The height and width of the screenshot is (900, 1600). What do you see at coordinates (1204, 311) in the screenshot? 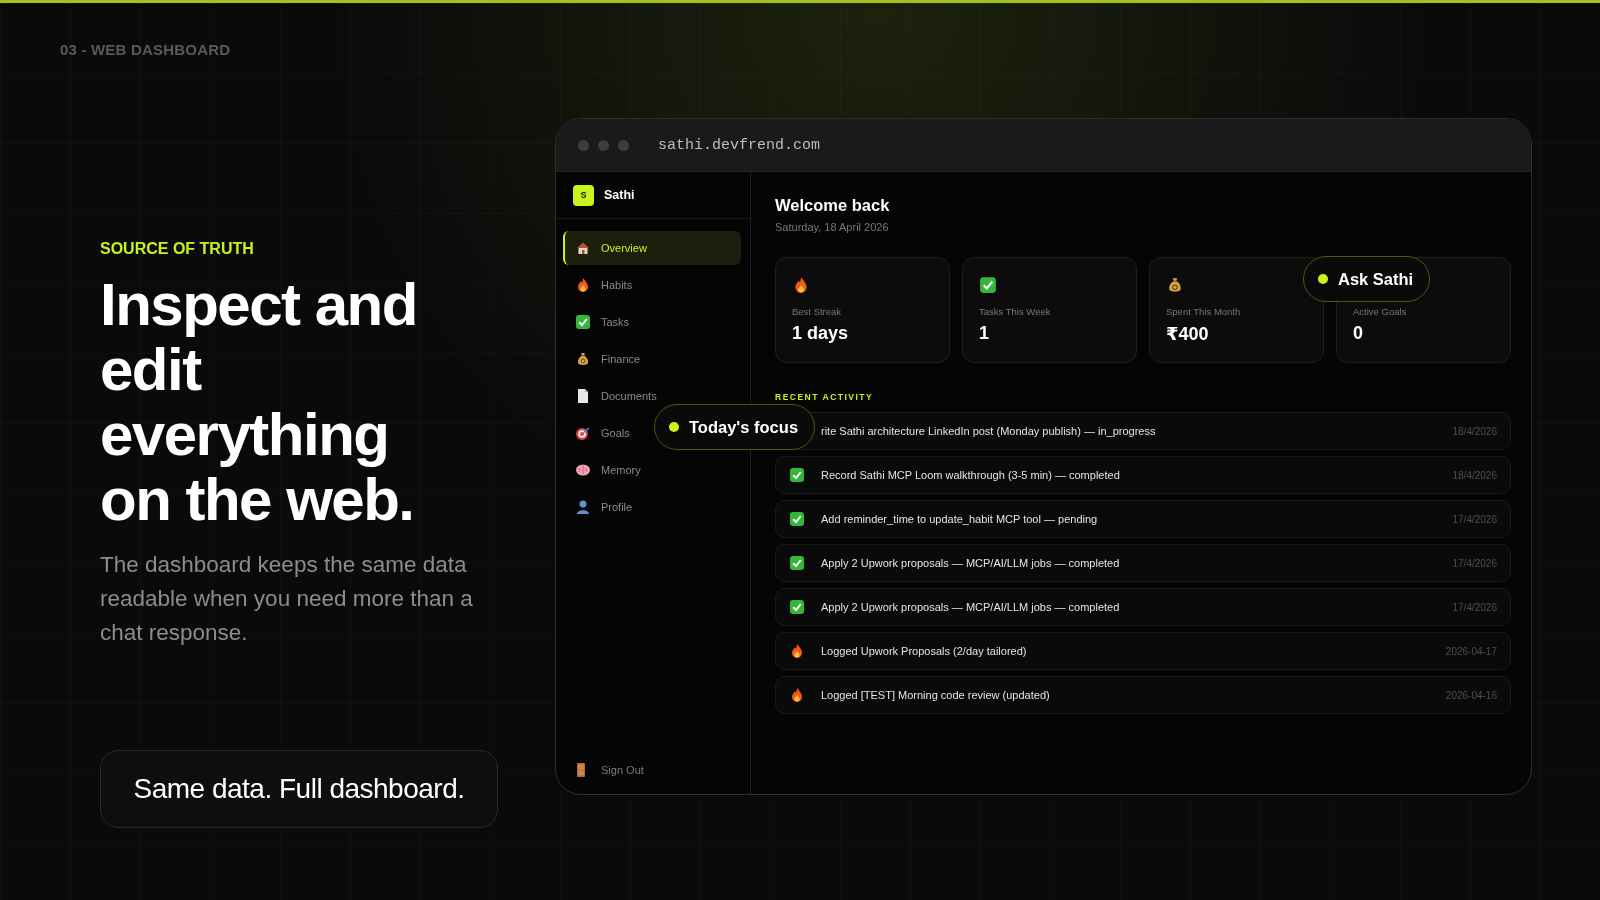
I see `stat-label: Spent This Month` at bounding box center [1204, 311].